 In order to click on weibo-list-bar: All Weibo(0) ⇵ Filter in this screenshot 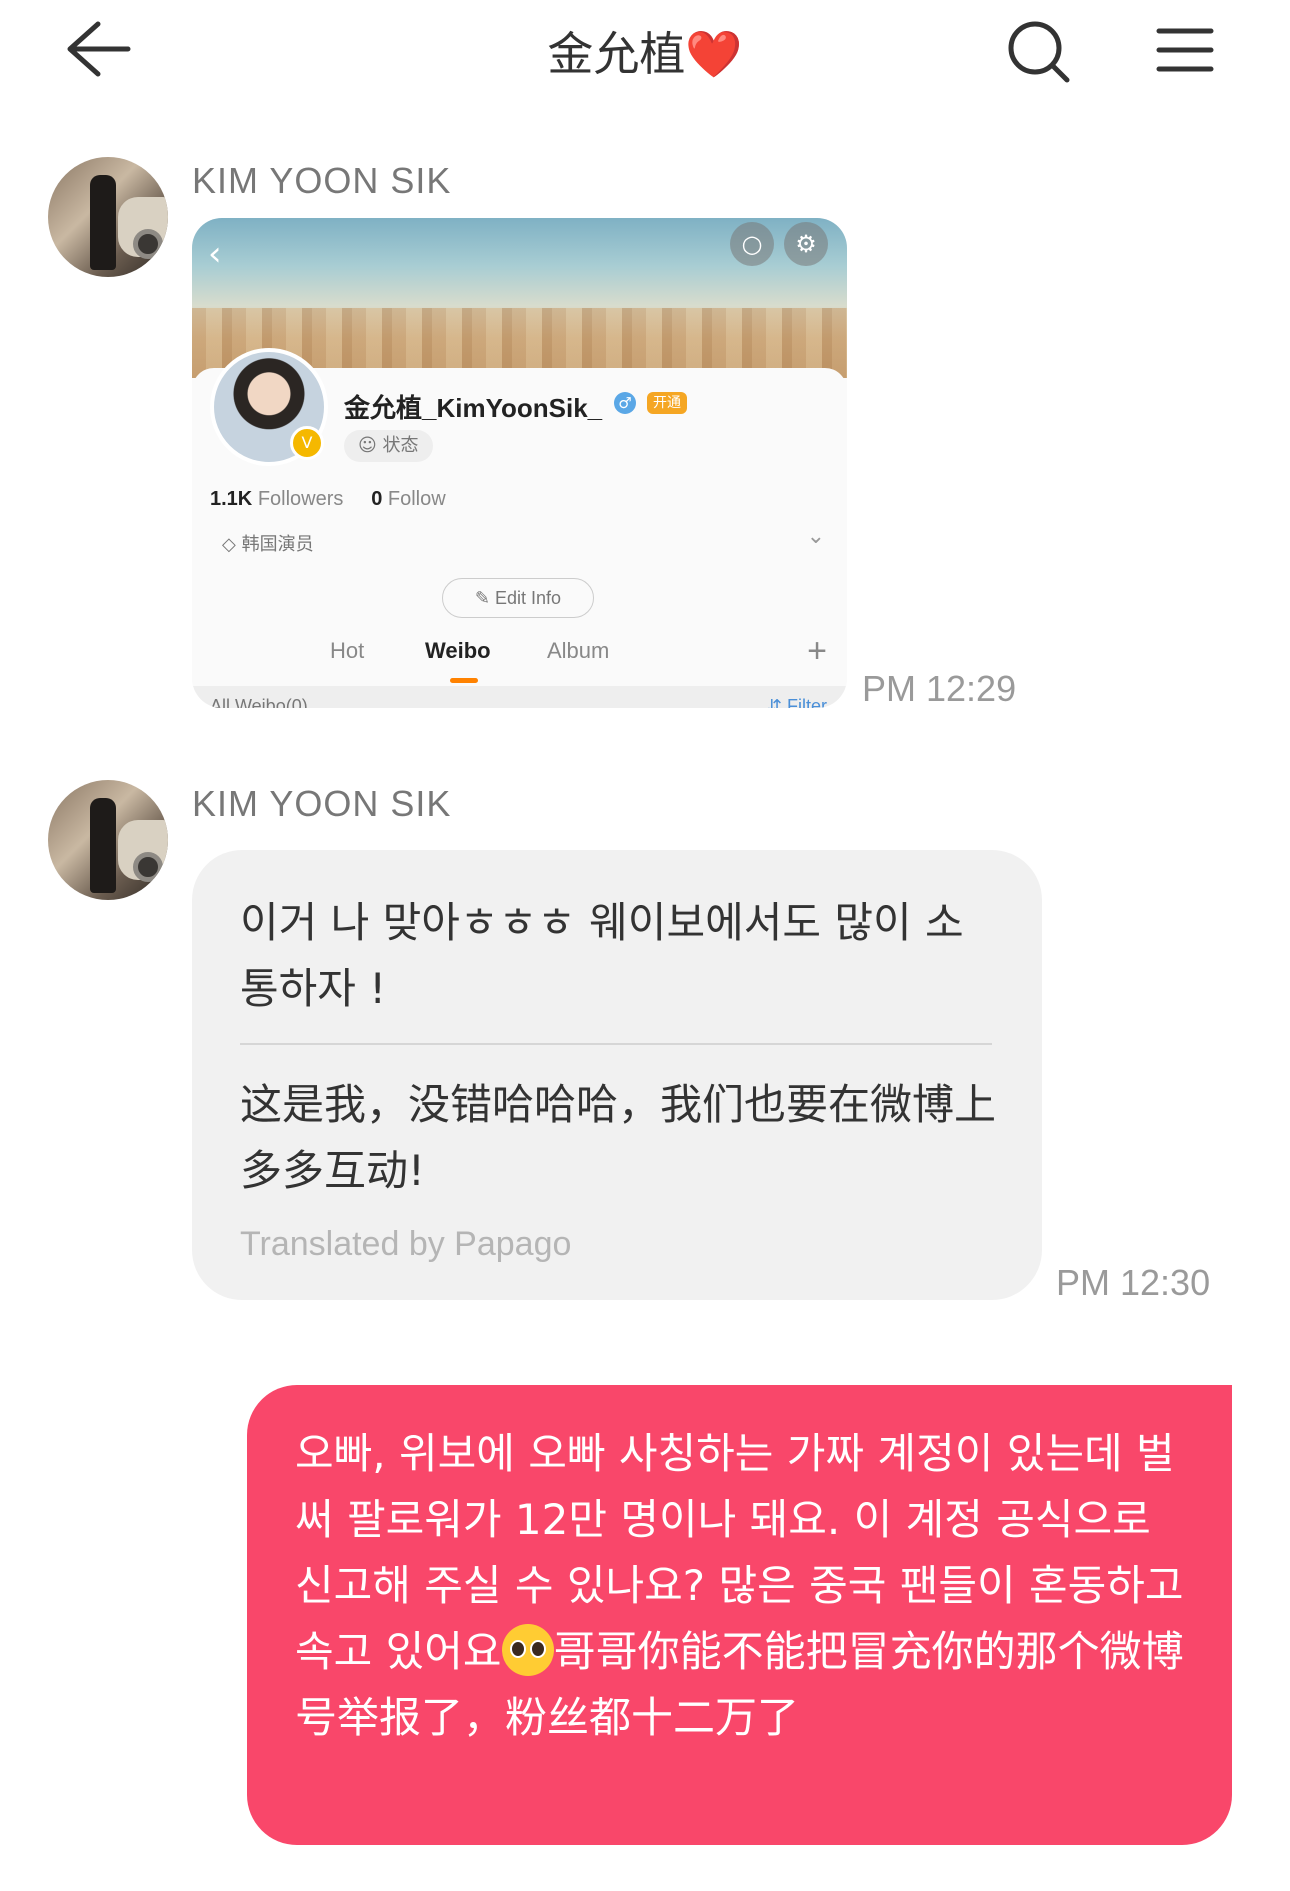, I will do `click(519, 697)`.